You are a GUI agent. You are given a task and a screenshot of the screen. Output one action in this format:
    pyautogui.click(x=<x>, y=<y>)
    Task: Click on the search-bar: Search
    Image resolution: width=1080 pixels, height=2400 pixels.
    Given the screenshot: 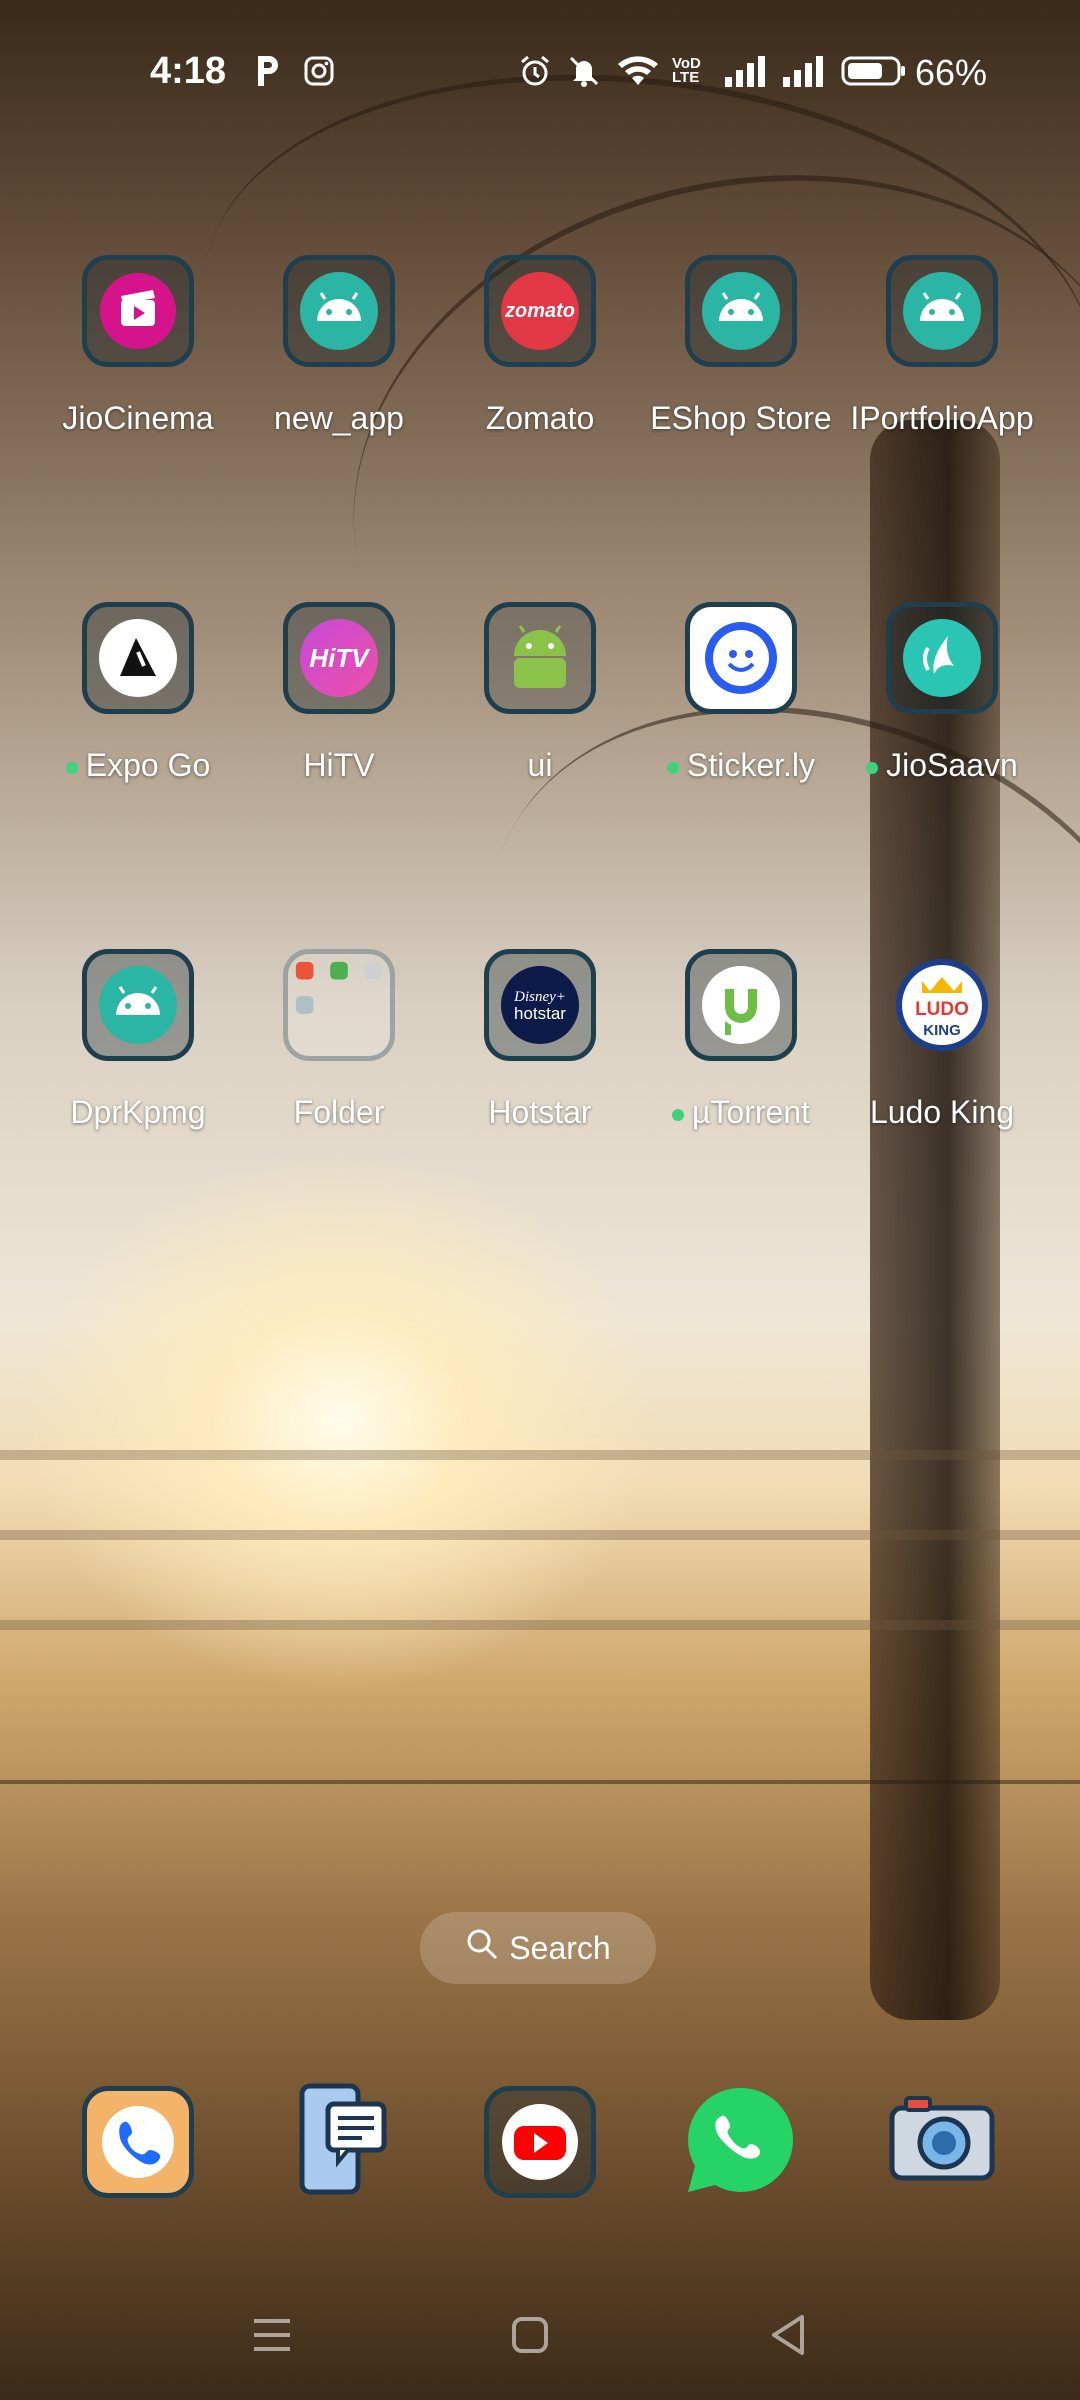 What is the action you would take?
    pyautogui.click(x=538, y=1948)
    